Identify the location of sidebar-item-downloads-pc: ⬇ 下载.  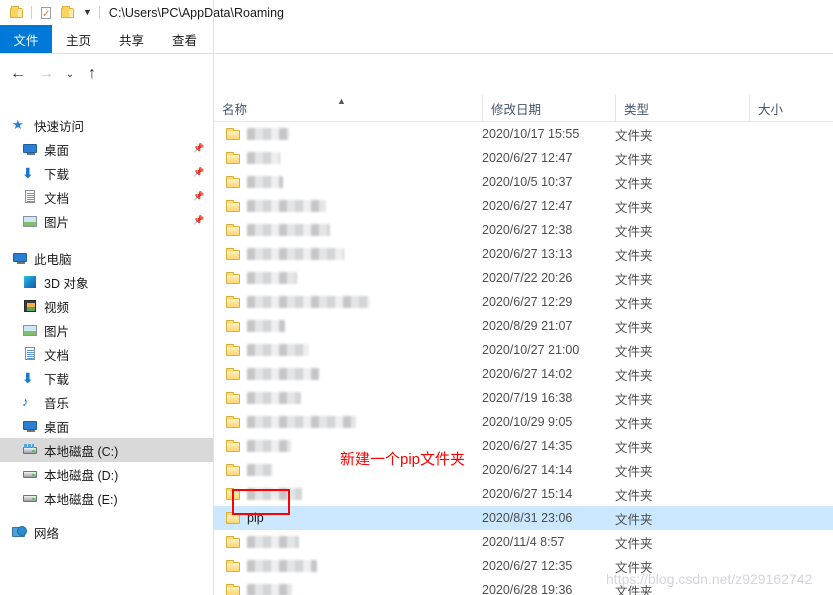
(106, 378).